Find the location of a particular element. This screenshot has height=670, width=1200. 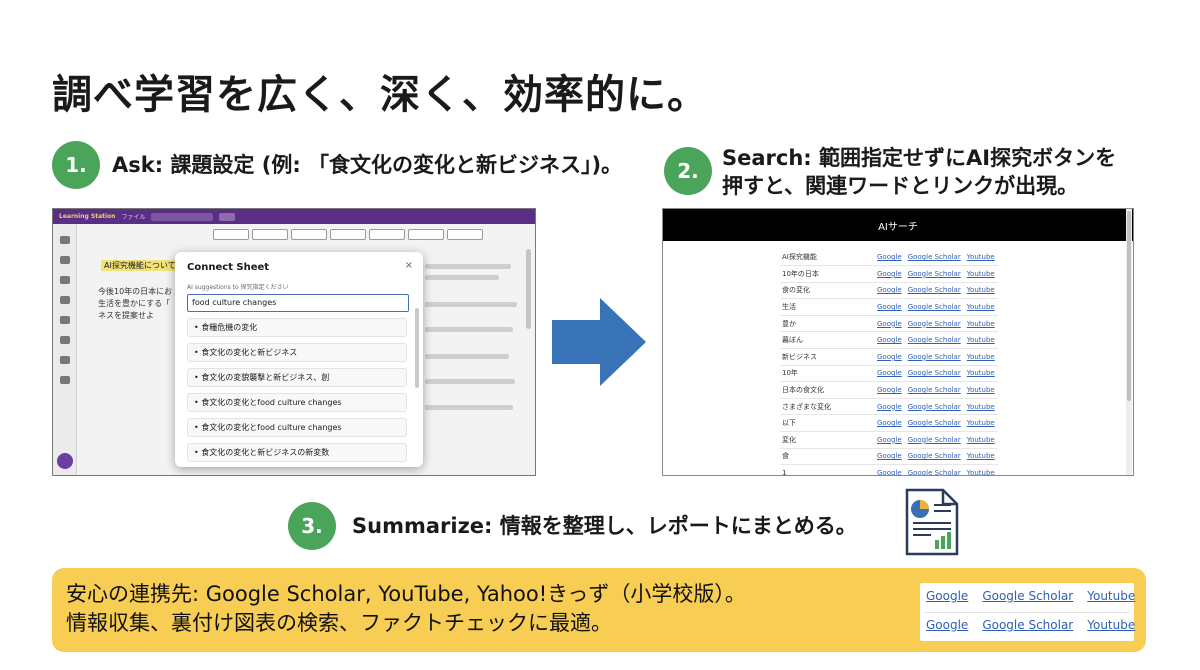

ai-result-row: 食の変化 Google Google Scholar Youtube is located at coordinates (889, 291).